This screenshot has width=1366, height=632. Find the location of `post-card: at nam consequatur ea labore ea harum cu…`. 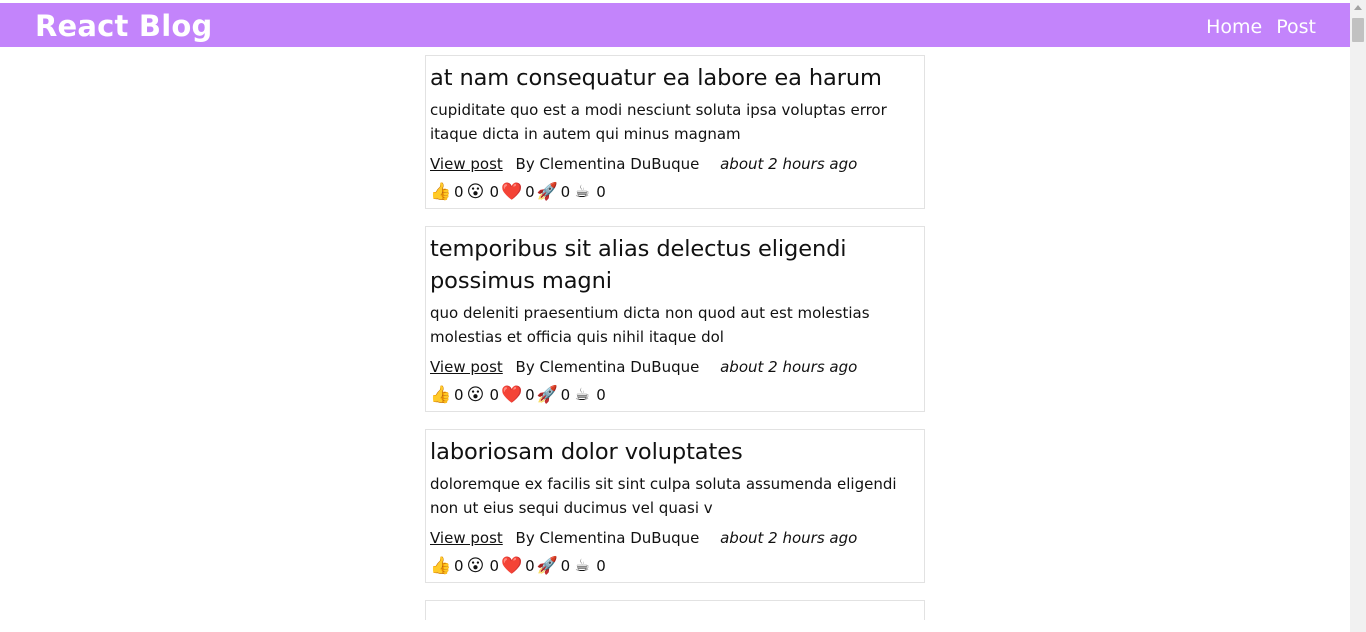

post-card: at nam consequatur ea labore ea harum cu… is located at coordinates (675, 132).